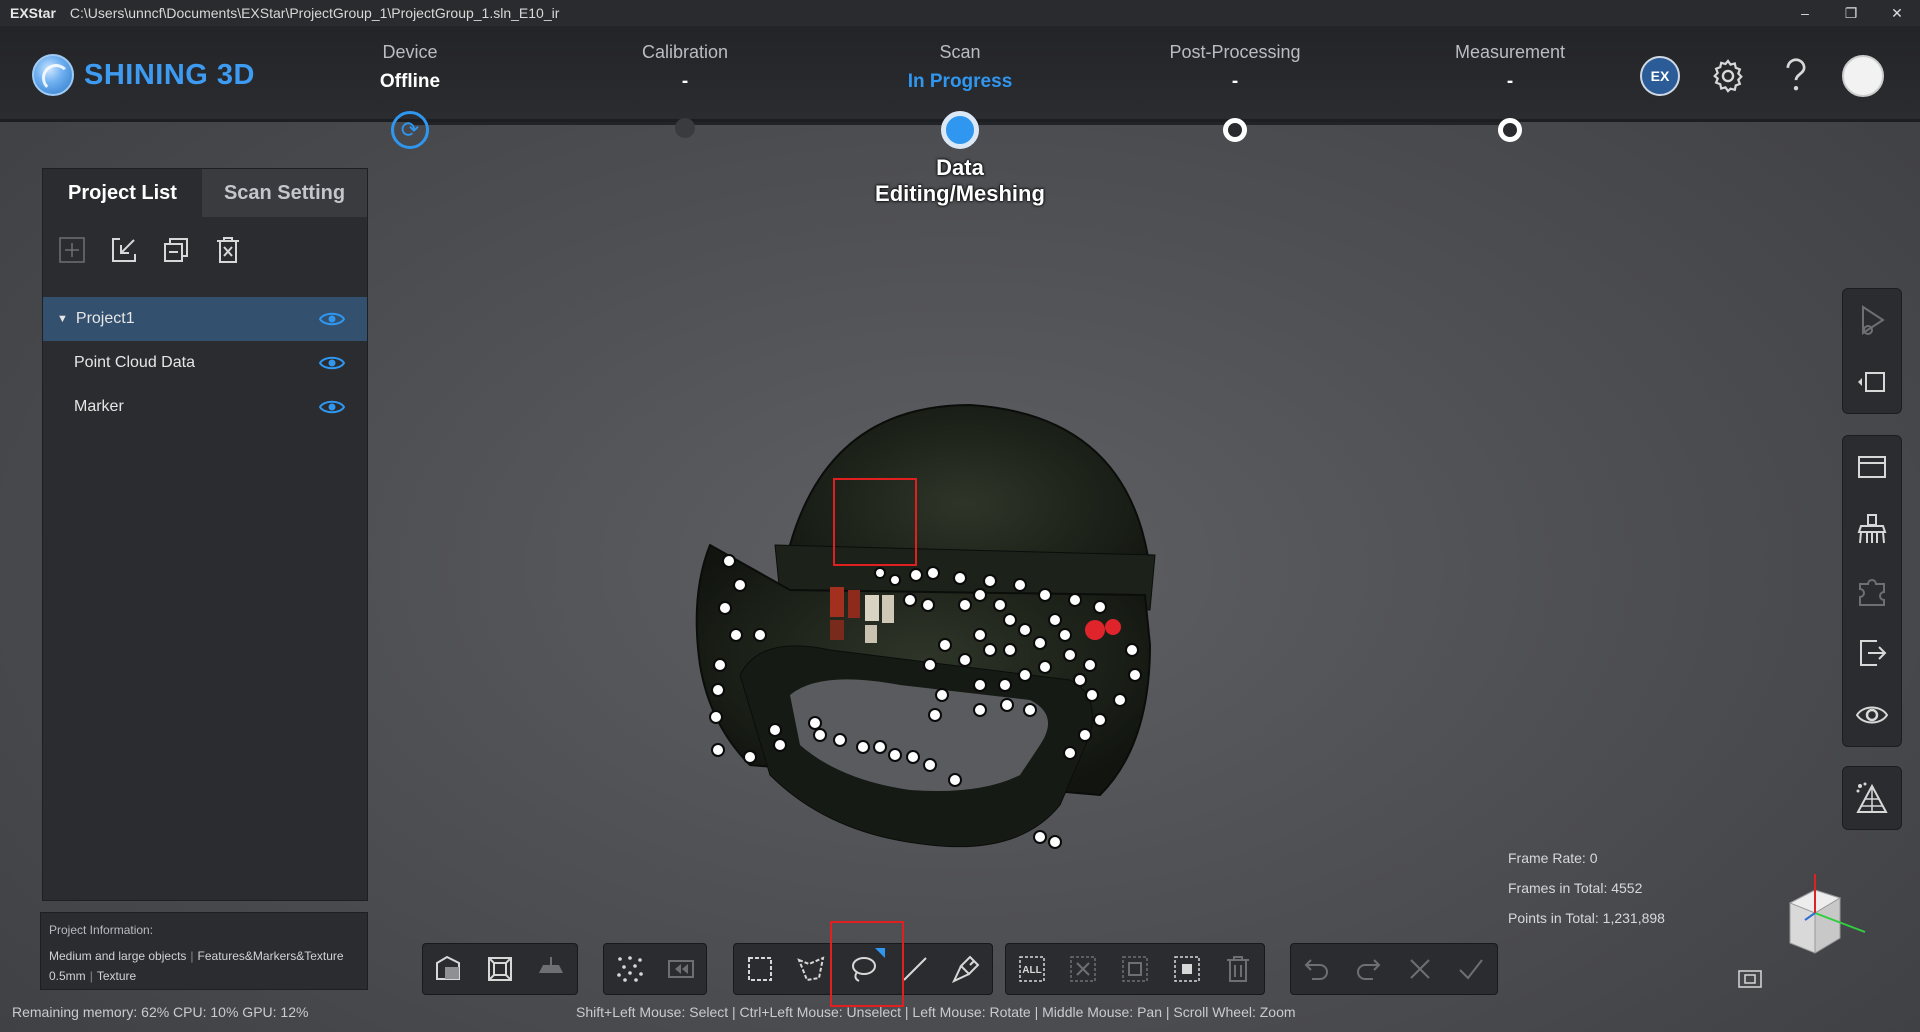 The width and height of the screenshot is (1920, 1032). Describe the element at coordinates (53, 75) in the screenshot. I see `logo-icon` at that location.